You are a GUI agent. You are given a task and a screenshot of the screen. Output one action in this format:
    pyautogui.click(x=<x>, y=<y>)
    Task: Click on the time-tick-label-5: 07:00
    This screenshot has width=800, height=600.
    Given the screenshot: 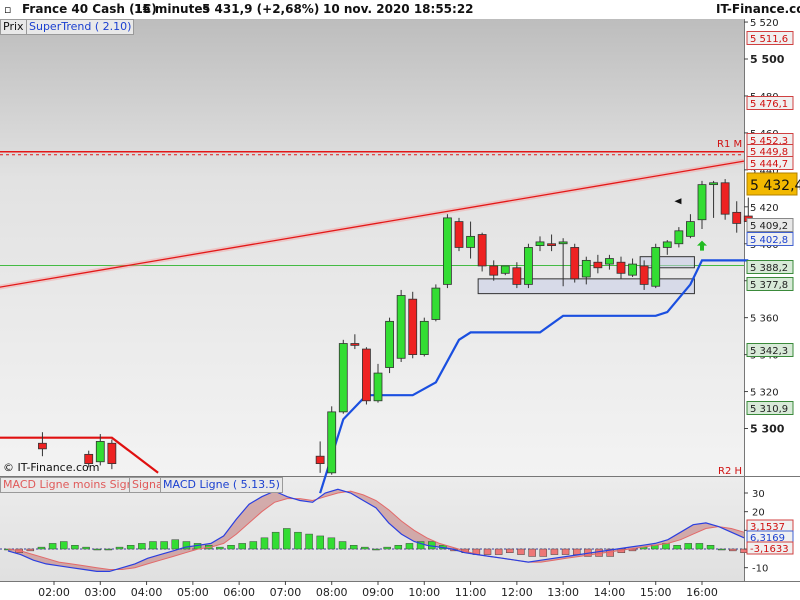 What is the action you would take?
    pyautogui.click(x=286, y=592)
    